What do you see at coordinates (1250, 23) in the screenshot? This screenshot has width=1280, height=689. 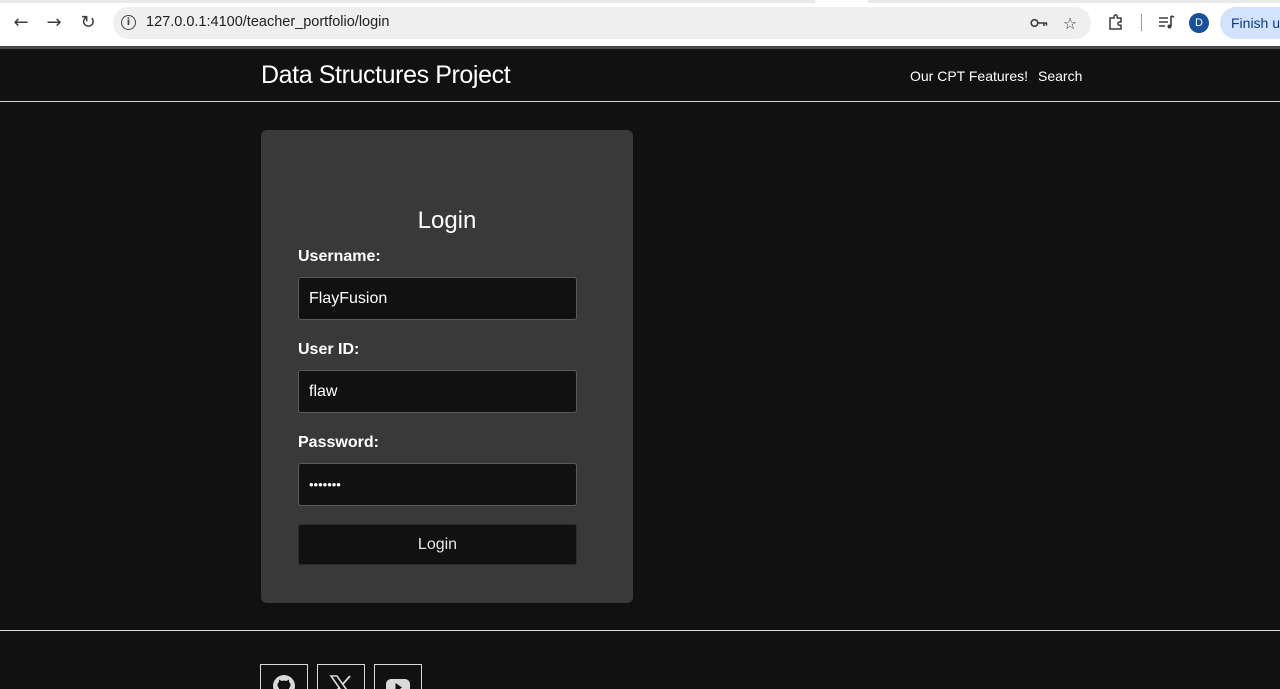 I see `finish-update-button: Finish up` at bounding box center [1250, 23].